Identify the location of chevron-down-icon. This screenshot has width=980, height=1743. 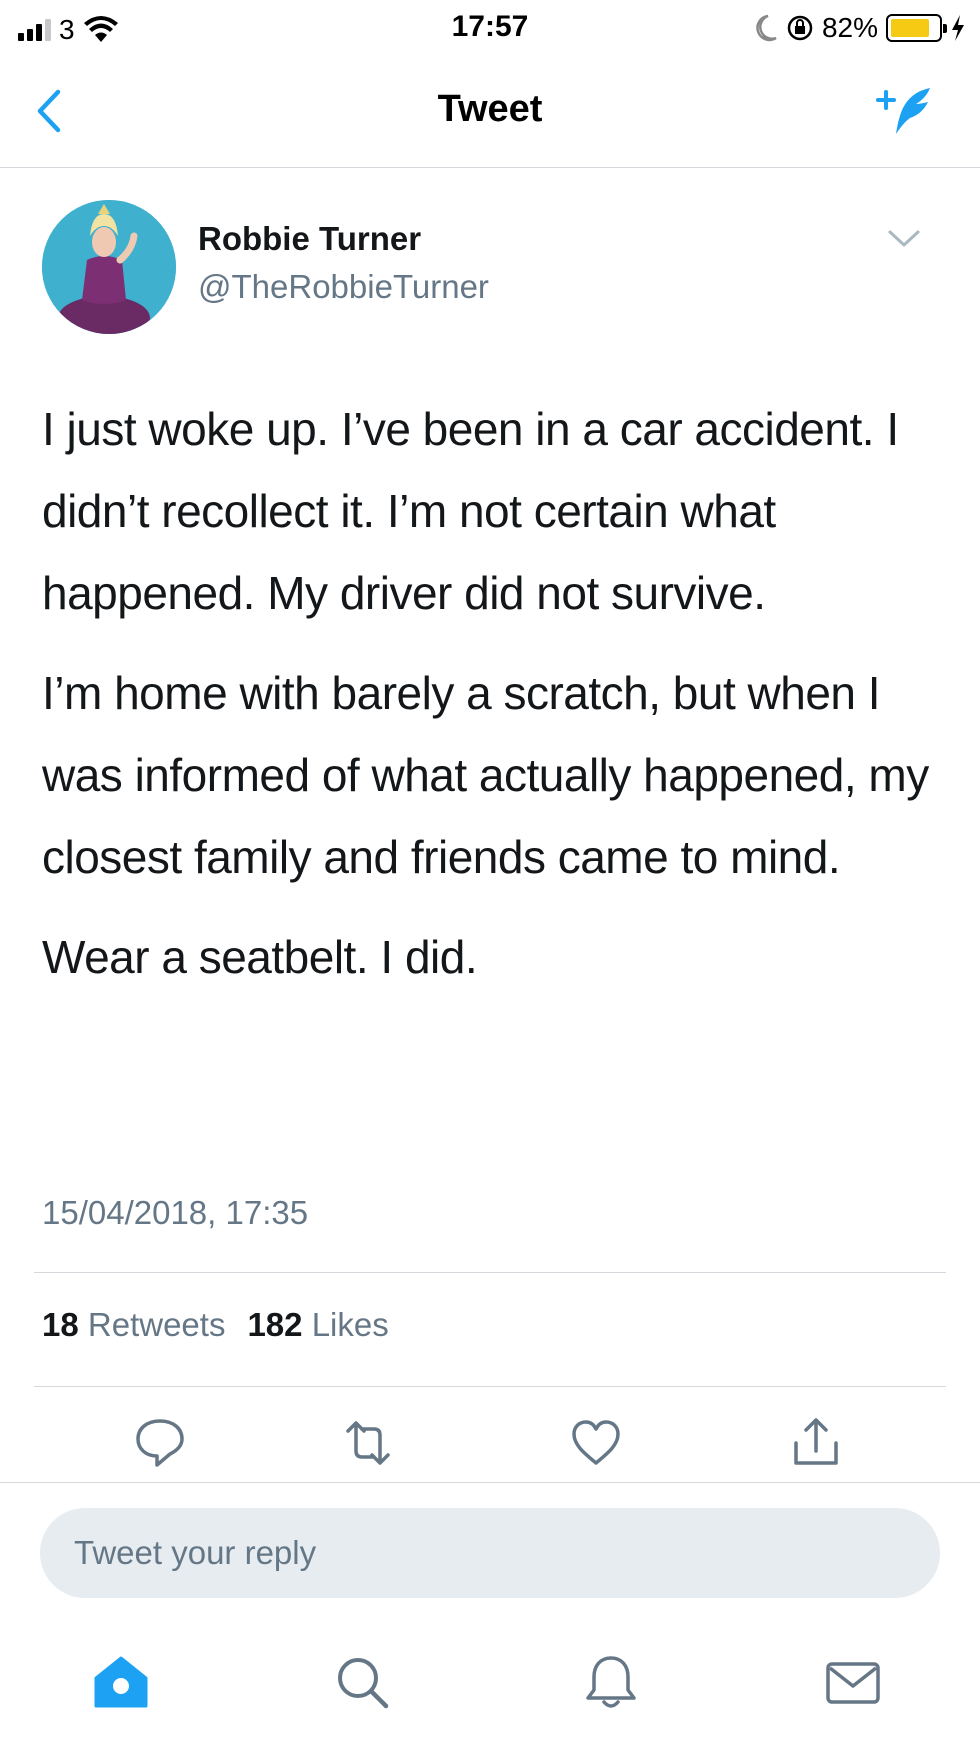
(904, 239).